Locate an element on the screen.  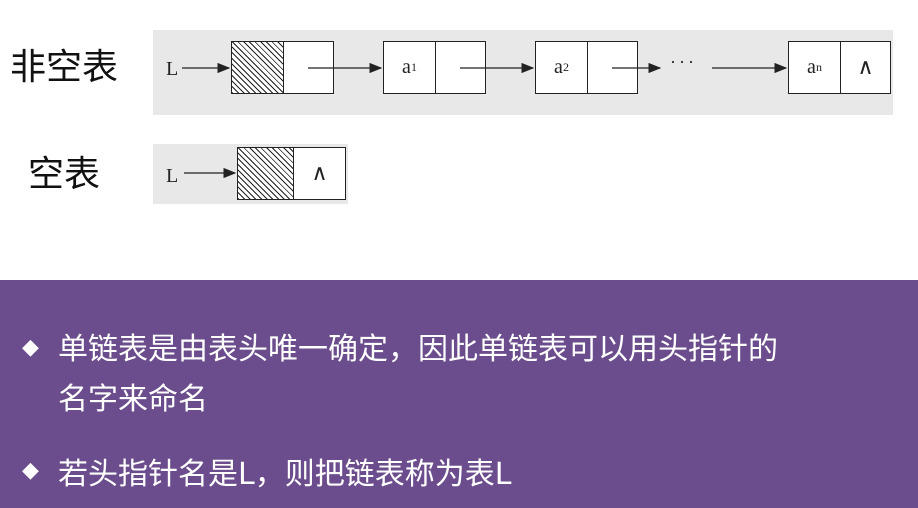
note-line-2: 若头指针名是L，则把链表称为表L is located at coordinates (285, 474).